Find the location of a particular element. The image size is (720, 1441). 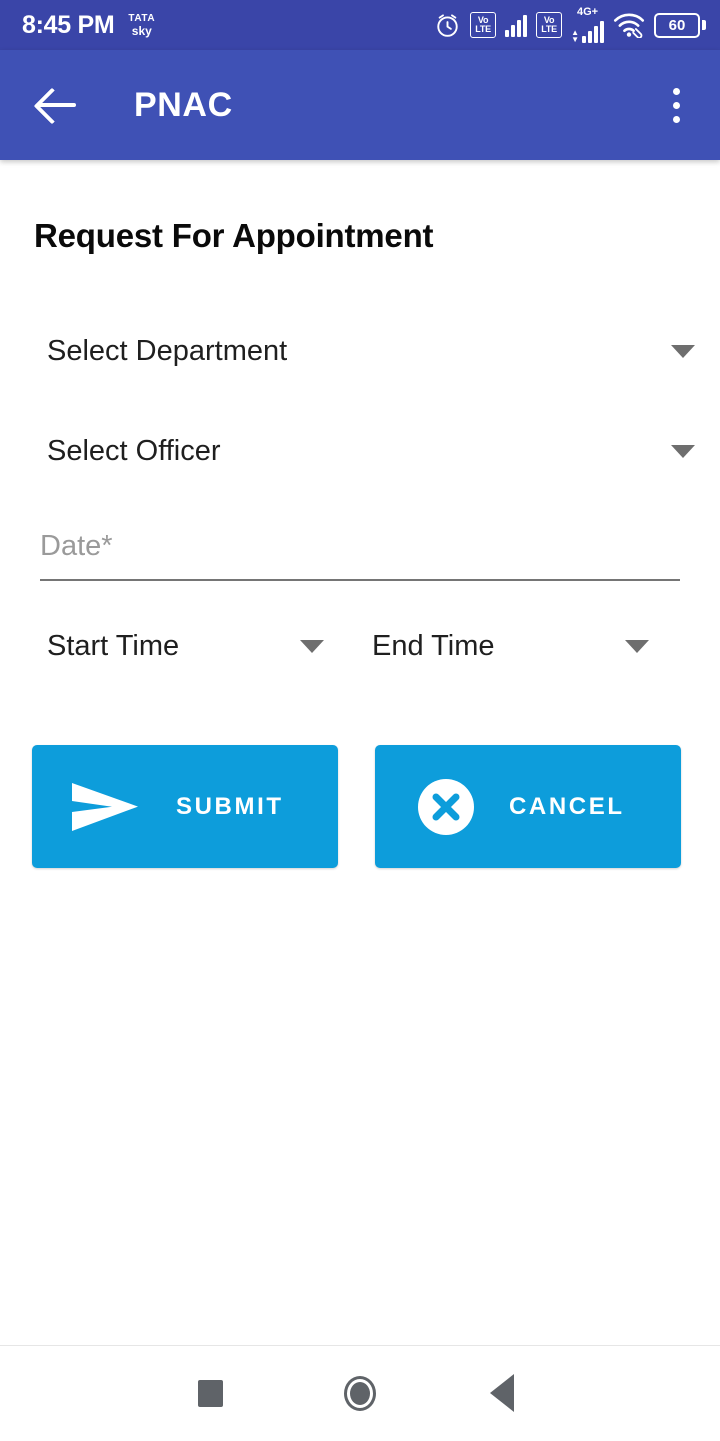

system-navigation-bar is located at coordinates (360, 1392).